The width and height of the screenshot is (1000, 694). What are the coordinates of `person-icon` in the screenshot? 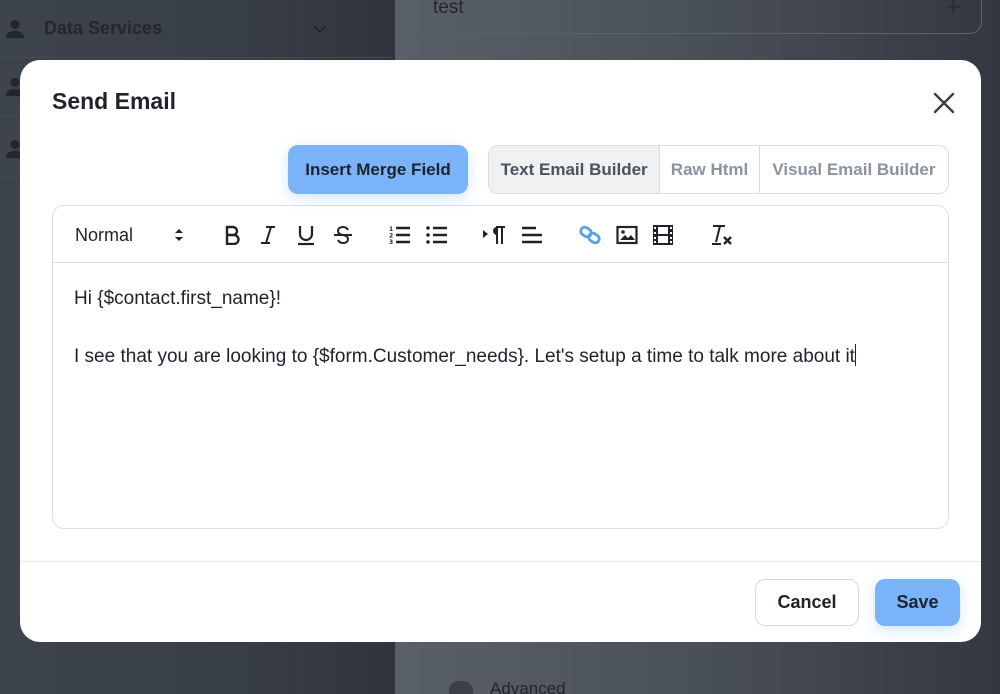 It's located at (15, 28).